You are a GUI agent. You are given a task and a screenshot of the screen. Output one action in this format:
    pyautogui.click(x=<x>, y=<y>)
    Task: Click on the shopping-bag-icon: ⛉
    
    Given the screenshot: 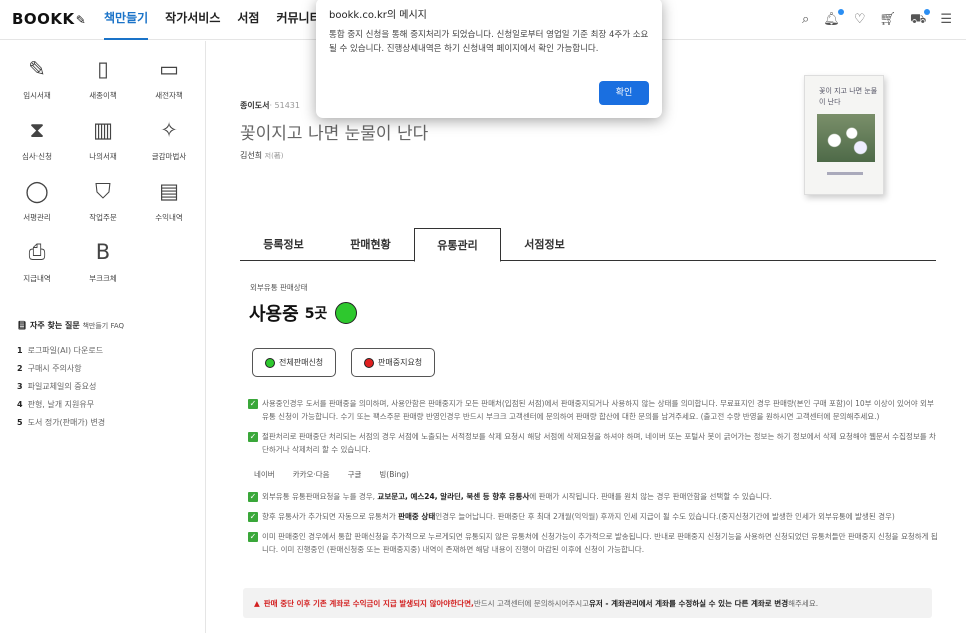 What is the action you would take?
    pyautogui.click(x=103, y=191)
    